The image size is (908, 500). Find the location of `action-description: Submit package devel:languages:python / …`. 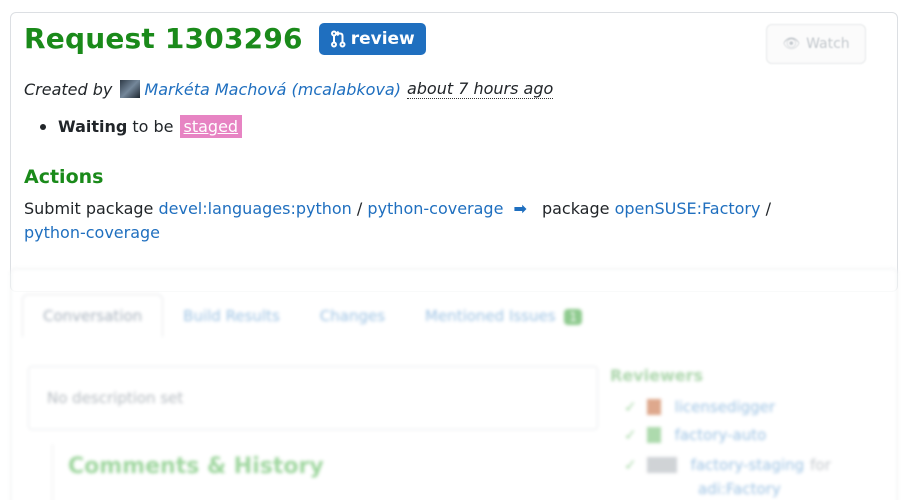

action-description: Submit package devel:languages:python / … is located at coordinates (424, 221).